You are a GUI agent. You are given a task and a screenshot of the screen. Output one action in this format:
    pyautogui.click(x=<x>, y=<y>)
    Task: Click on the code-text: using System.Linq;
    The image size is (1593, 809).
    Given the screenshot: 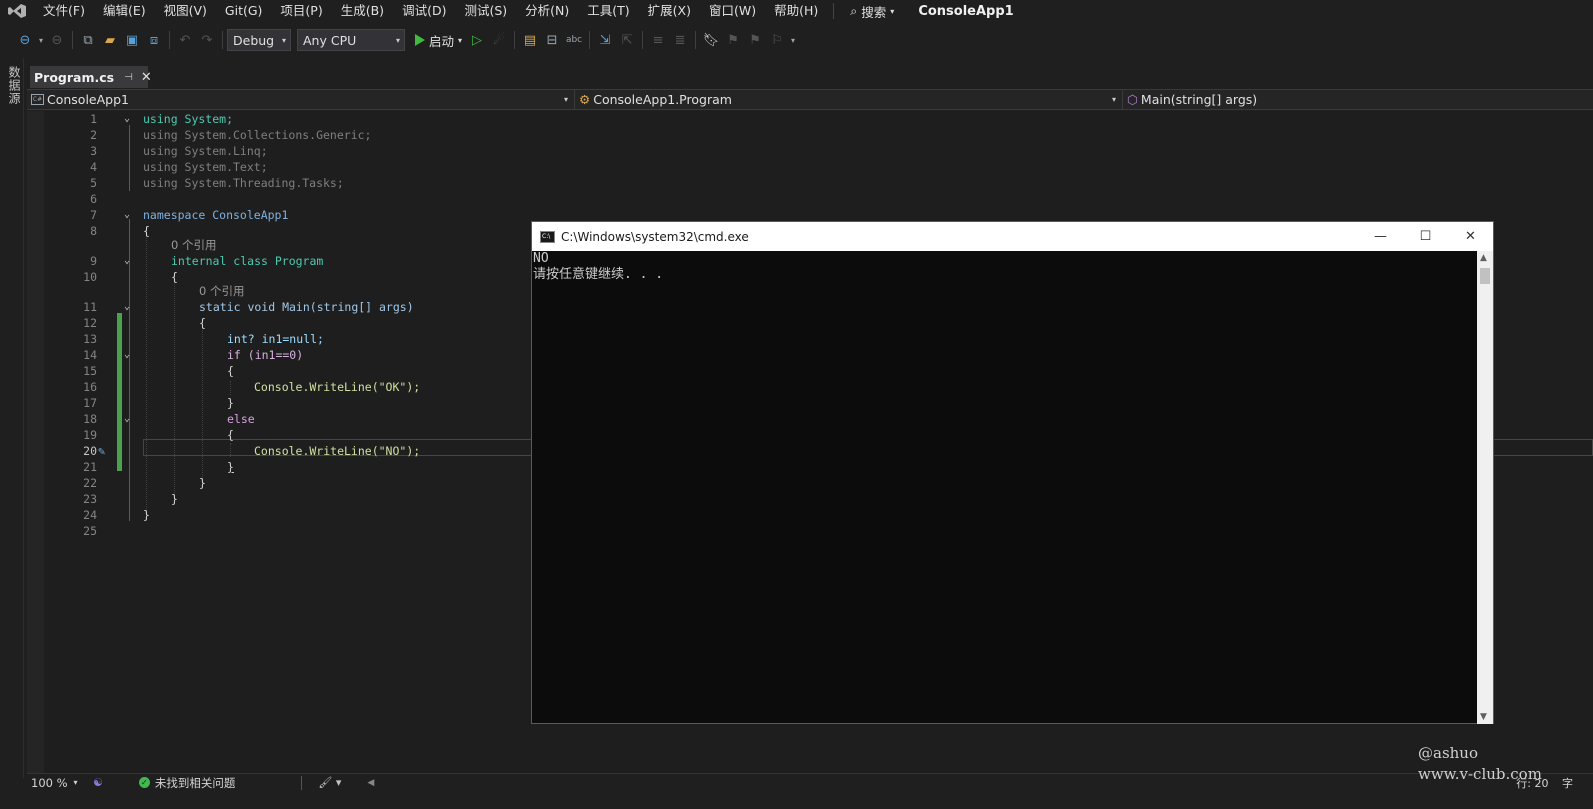 What is the action you would take?
    pyautogui.click(x=205, y=151)
    